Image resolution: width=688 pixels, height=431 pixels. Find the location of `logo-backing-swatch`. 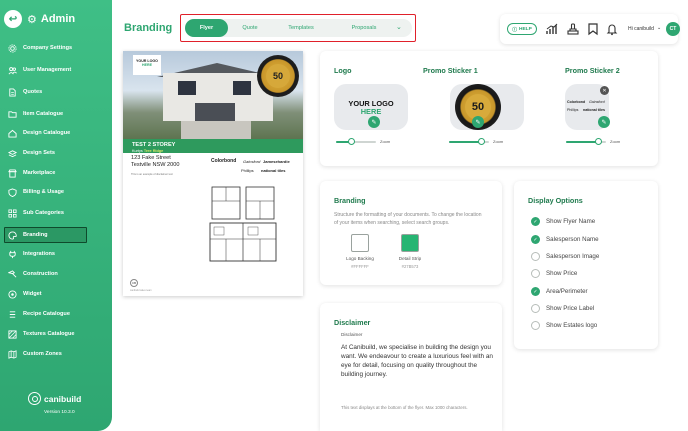

logo-backing-swatch is located at coordinates (360, 243).